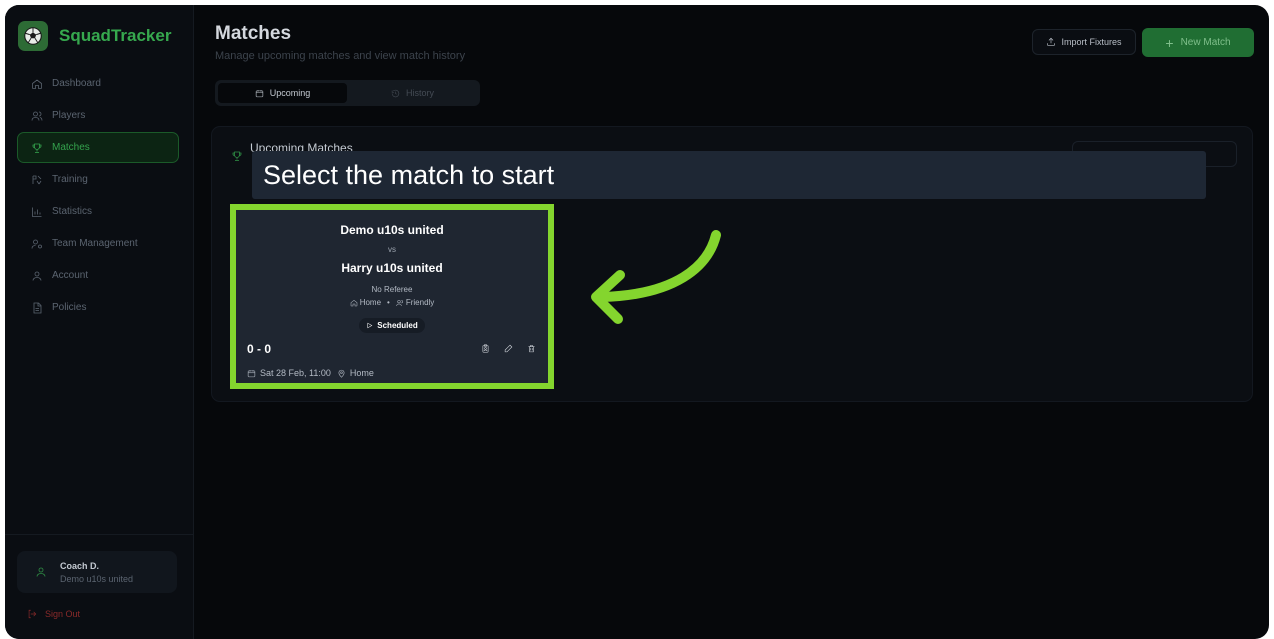  I want to click on upload-icon, so click(1051, 41).